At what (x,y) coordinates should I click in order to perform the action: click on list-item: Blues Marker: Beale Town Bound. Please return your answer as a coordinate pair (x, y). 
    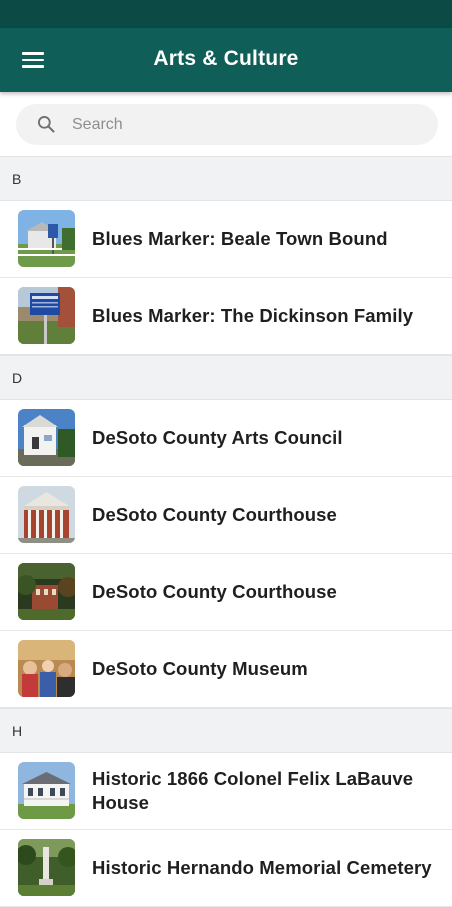
    Looking at the image, I should click on (226, 239).